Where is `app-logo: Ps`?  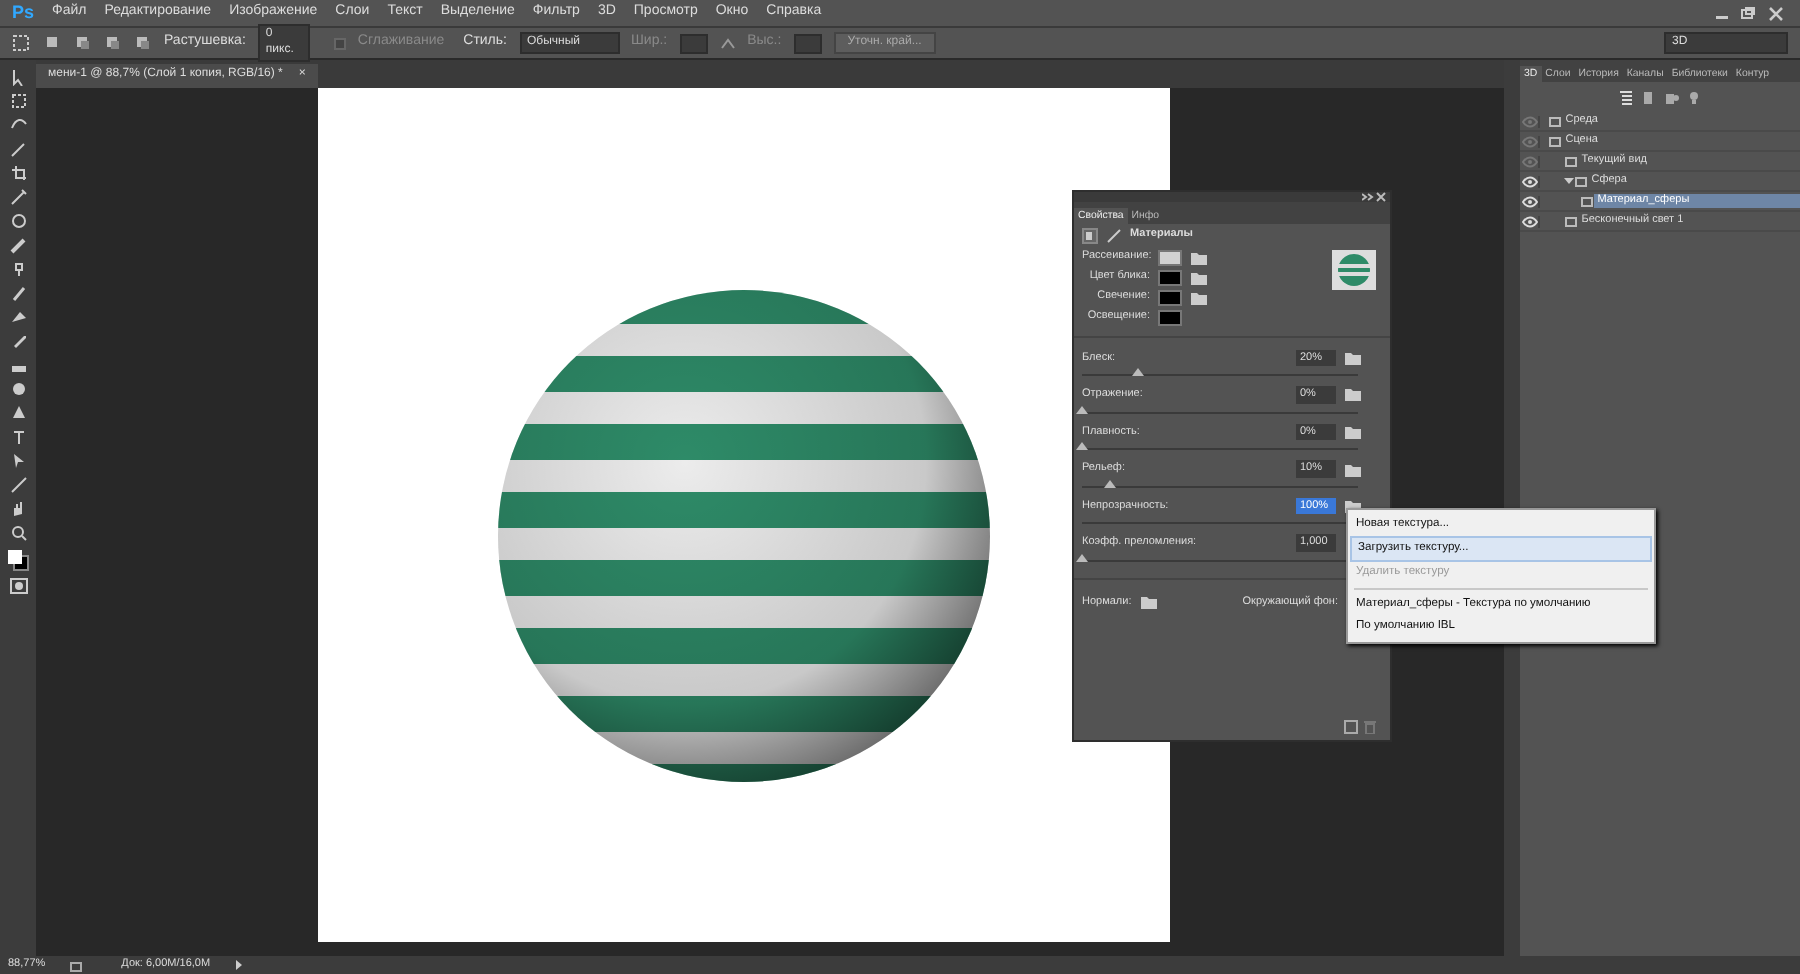 app-logo: Ps is located at coordinates (23, 13).